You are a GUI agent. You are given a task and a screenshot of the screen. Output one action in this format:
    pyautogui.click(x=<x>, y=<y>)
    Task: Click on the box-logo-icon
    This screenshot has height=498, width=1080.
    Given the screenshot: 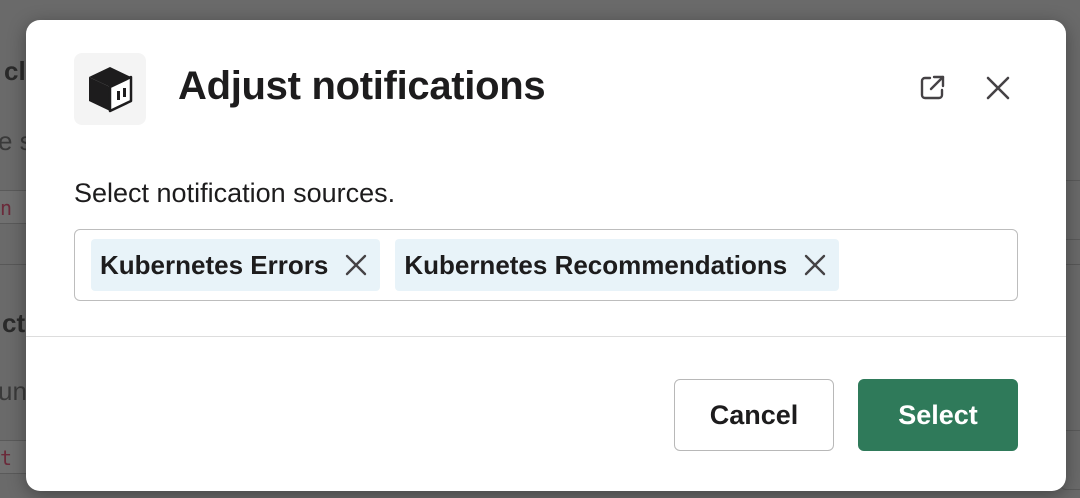 What is the action you would take?
    pyautogui.click(x=110, y=89)
    